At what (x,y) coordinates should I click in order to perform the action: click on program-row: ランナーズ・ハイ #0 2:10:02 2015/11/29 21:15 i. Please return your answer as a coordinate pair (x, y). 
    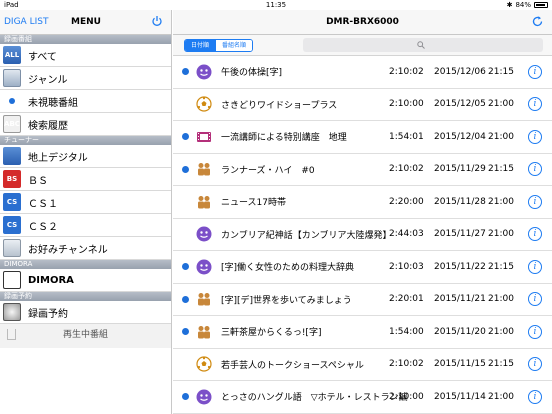
    Looking at the image, I should click on (362, 170).